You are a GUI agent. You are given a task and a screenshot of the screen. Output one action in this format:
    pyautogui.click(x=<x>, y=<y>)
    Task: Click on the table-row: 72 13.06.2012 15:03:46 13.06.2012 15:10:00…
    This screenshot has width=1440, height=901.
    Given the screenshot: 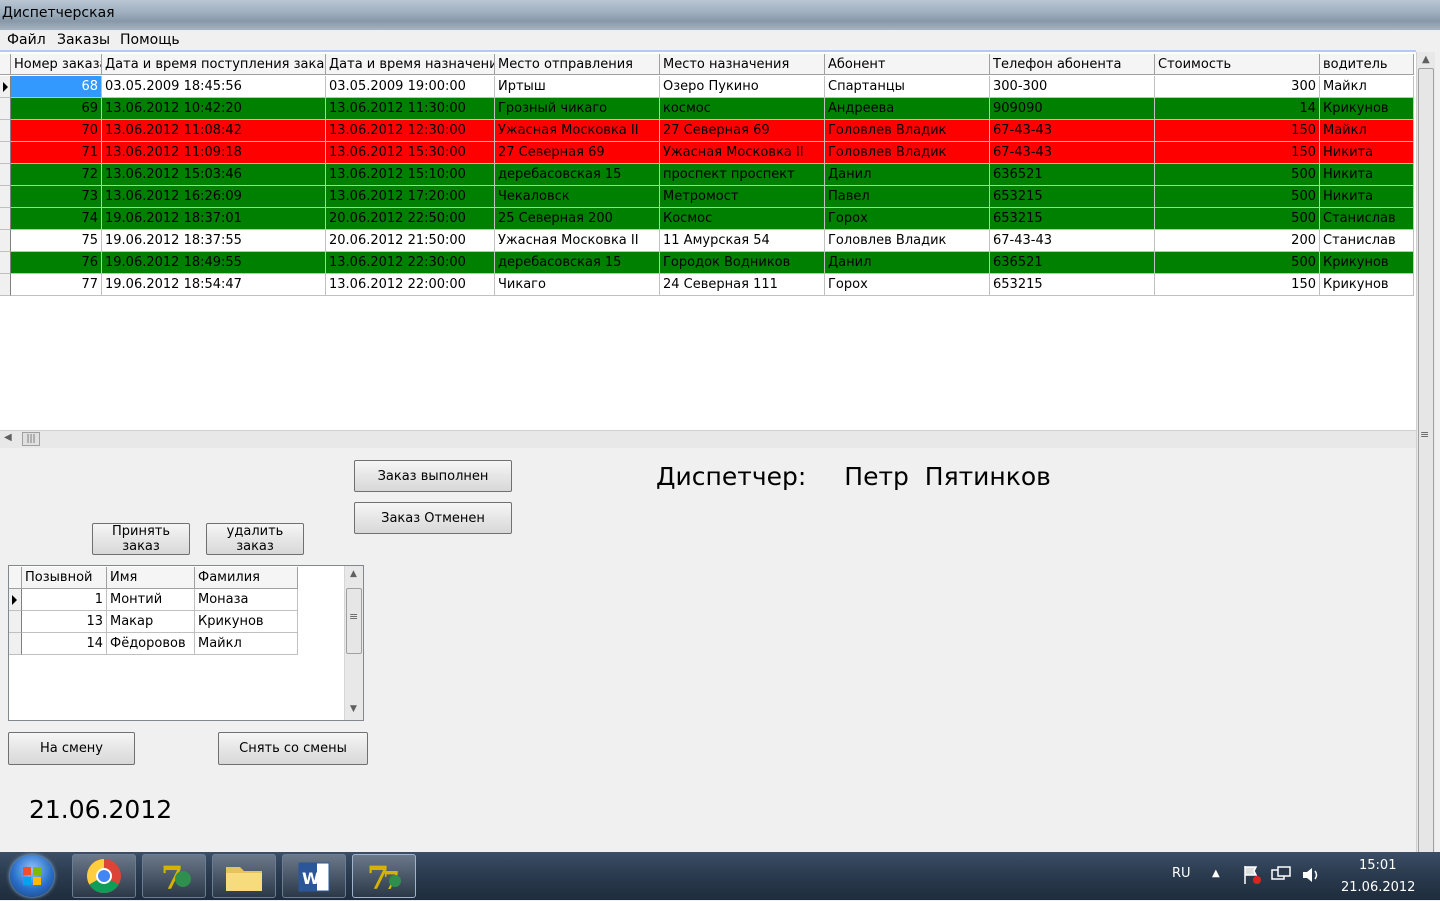 What is the action you would take?
    pyautogui.click(x=707, y=175)
    